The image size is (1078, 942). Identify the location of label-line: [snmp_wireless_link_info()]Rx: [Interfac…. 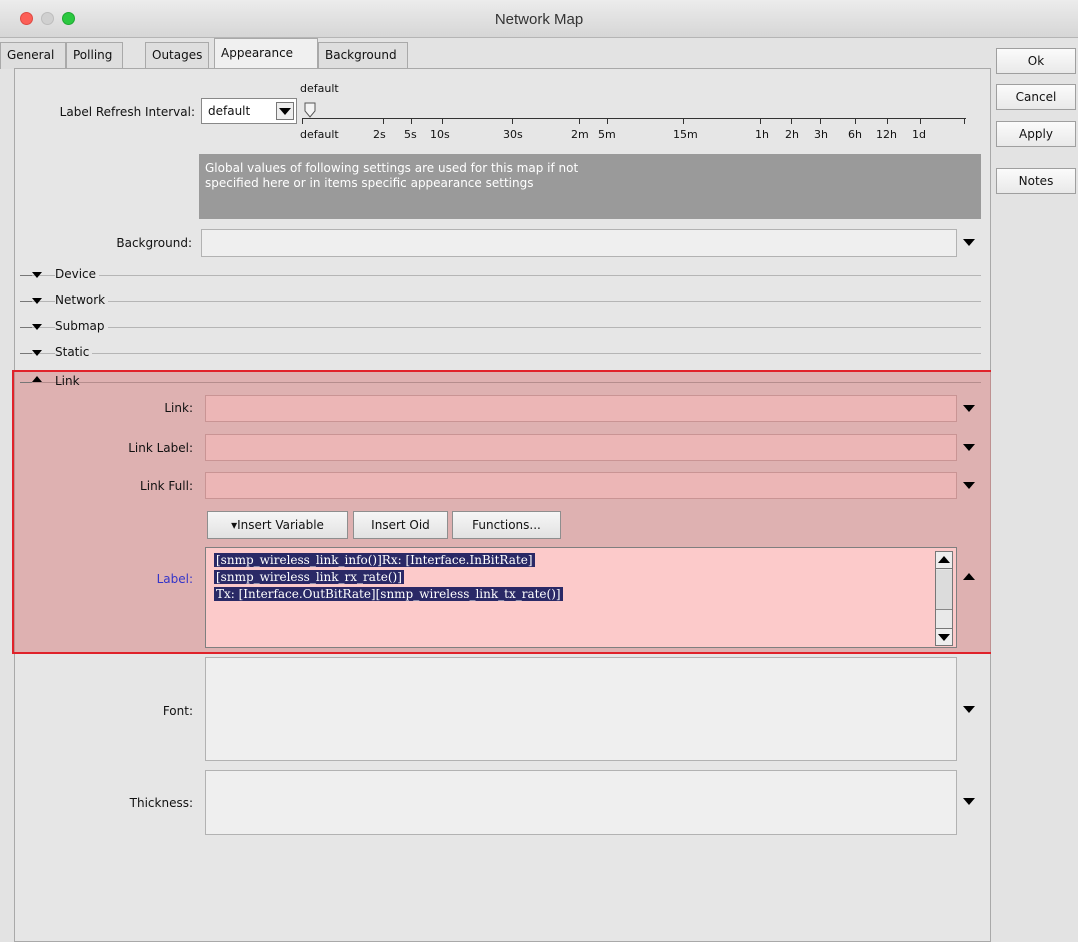
(374, 560).